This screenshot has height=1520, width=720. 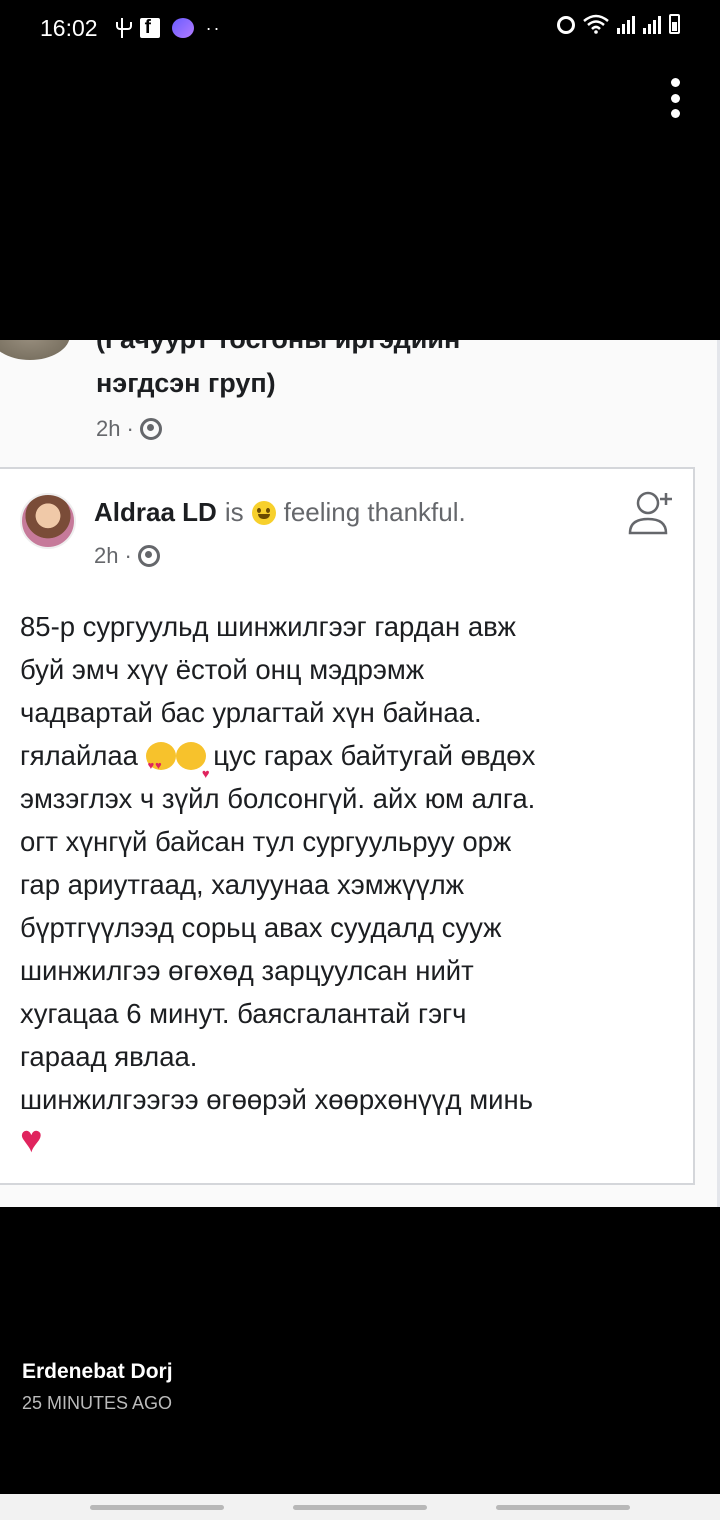 I want to click on avatar, so click(x=48, y=521).